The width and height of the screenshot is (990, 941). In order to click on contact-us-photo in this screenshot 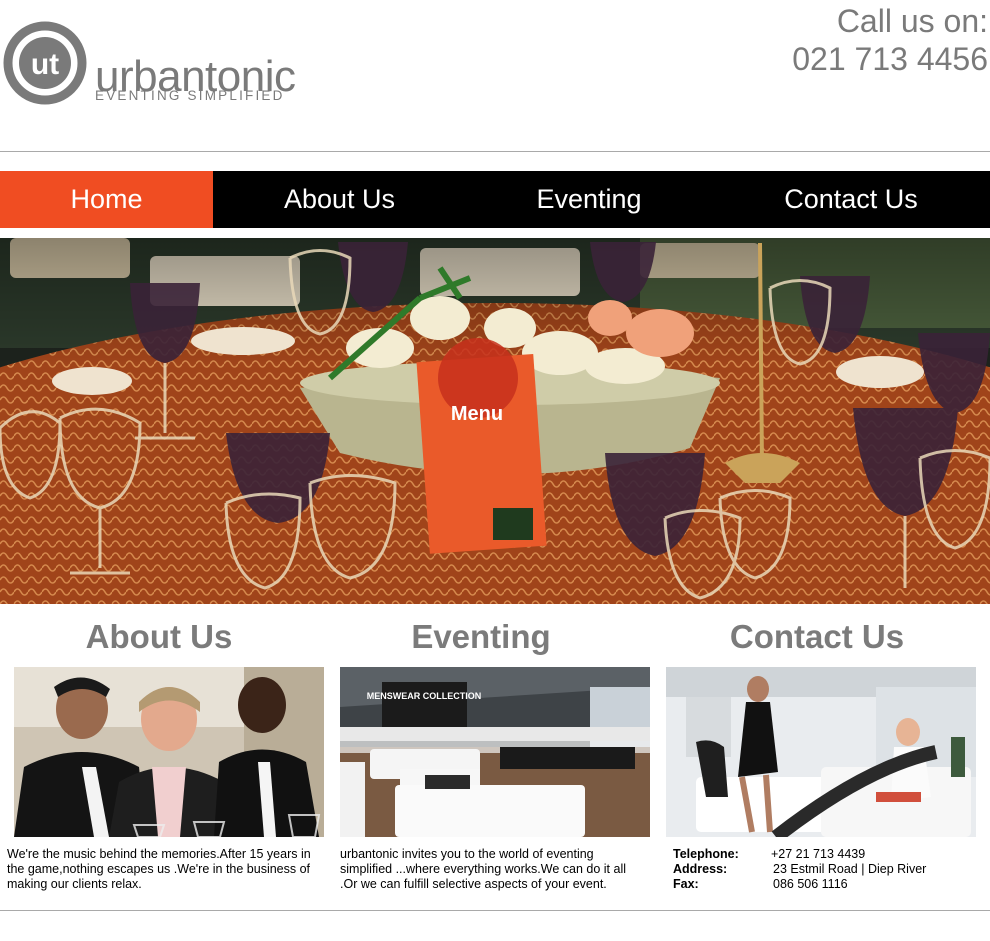, I will do `click(821, 752)`.